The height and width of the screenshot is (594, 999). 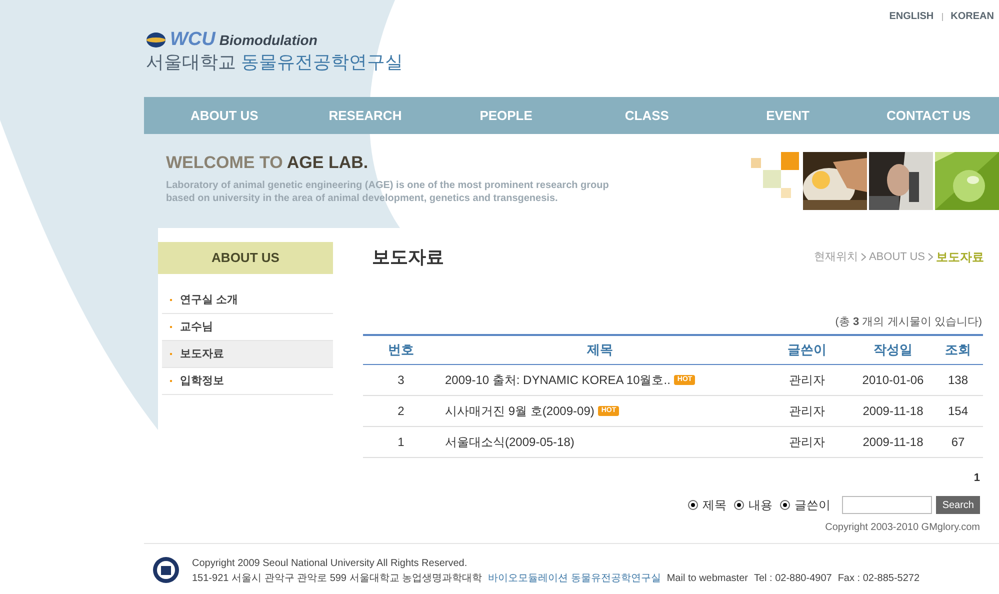 I want to click on column-header: 제목, so click(x=600, y=349).